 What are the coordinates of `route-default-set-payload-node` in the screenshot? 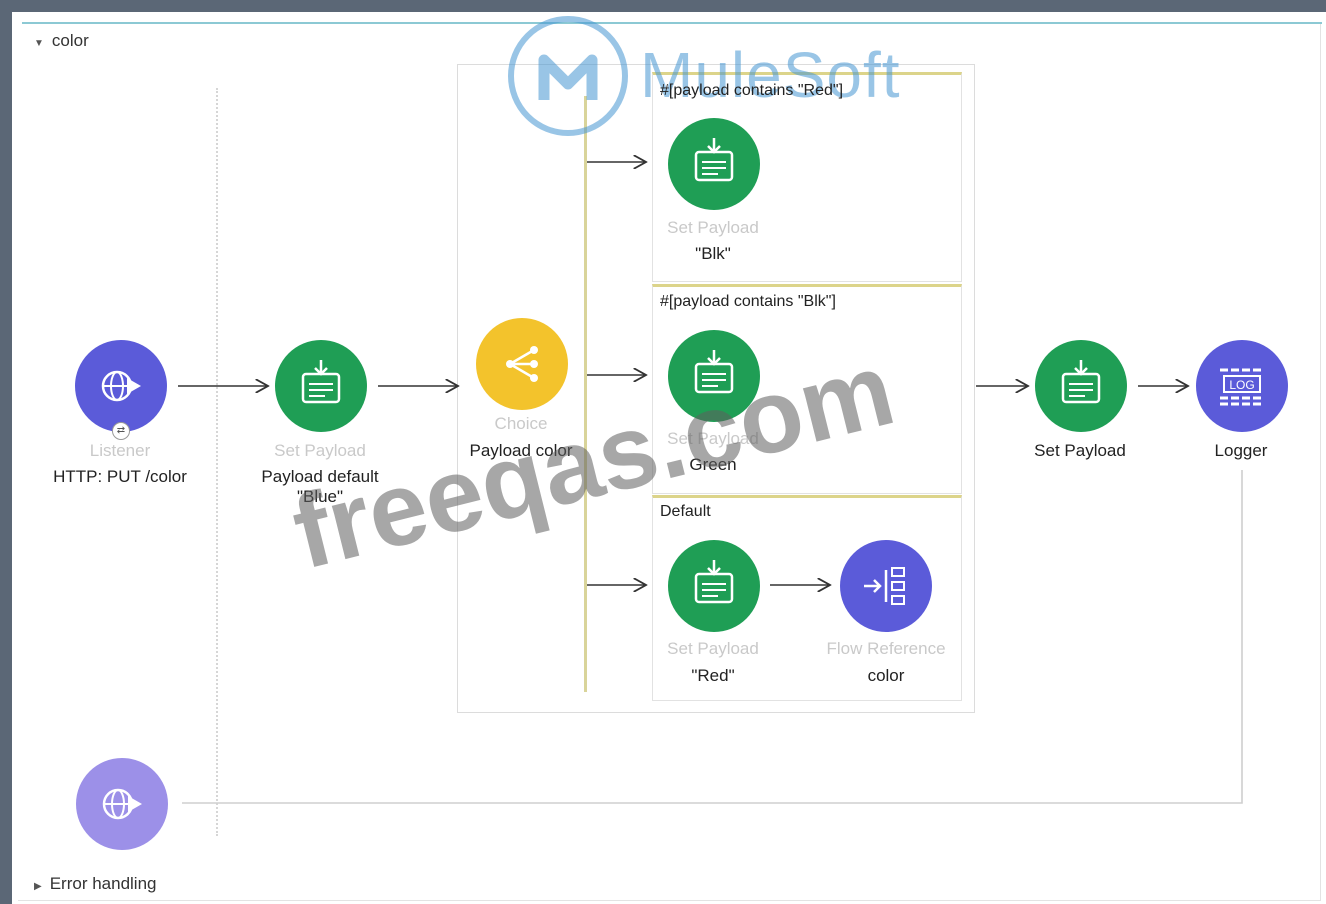 It's located at (714, 586).